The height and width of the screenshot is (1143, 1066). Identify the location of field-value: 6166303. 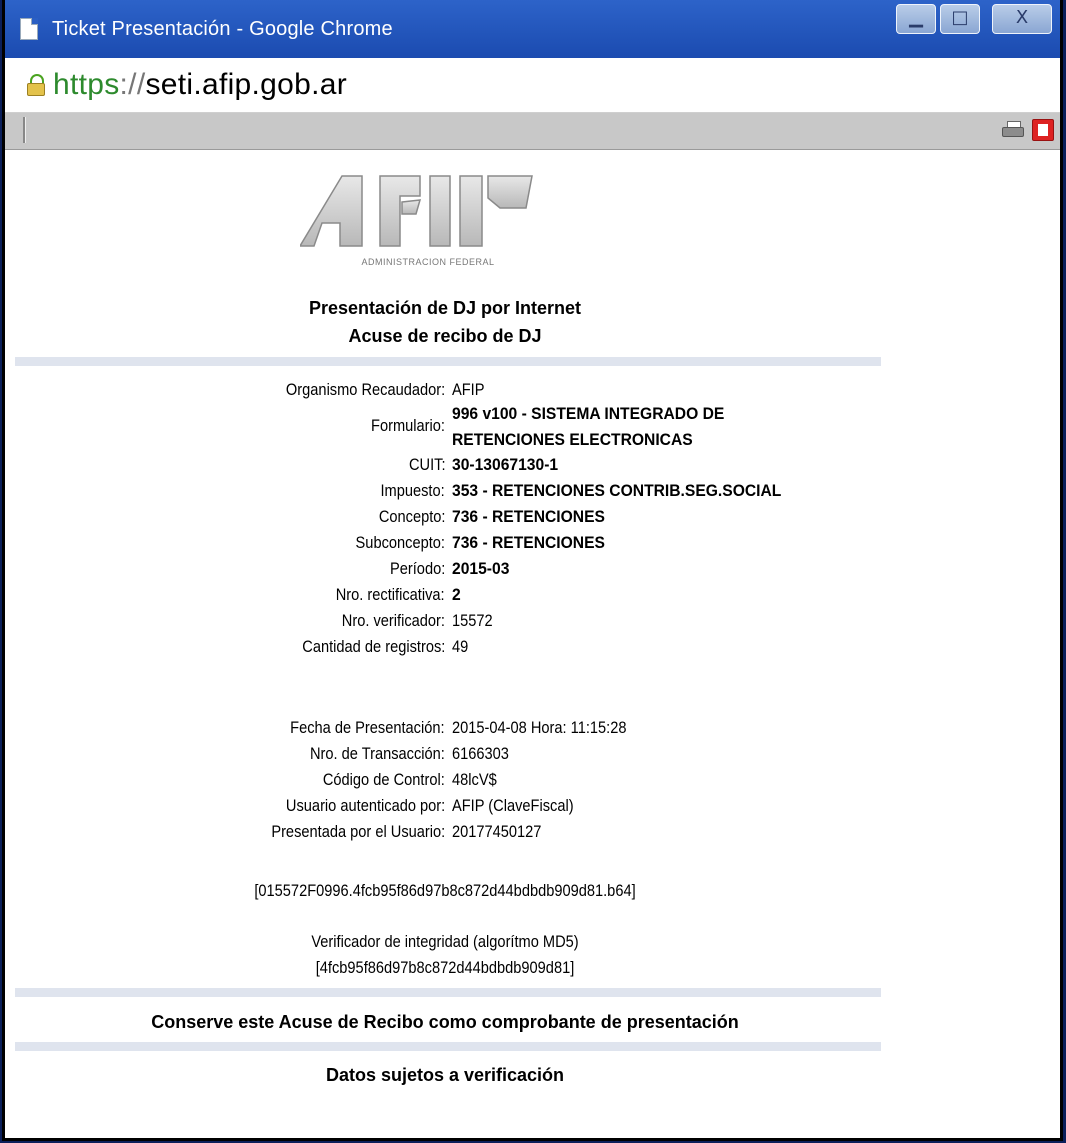
(480, 753).